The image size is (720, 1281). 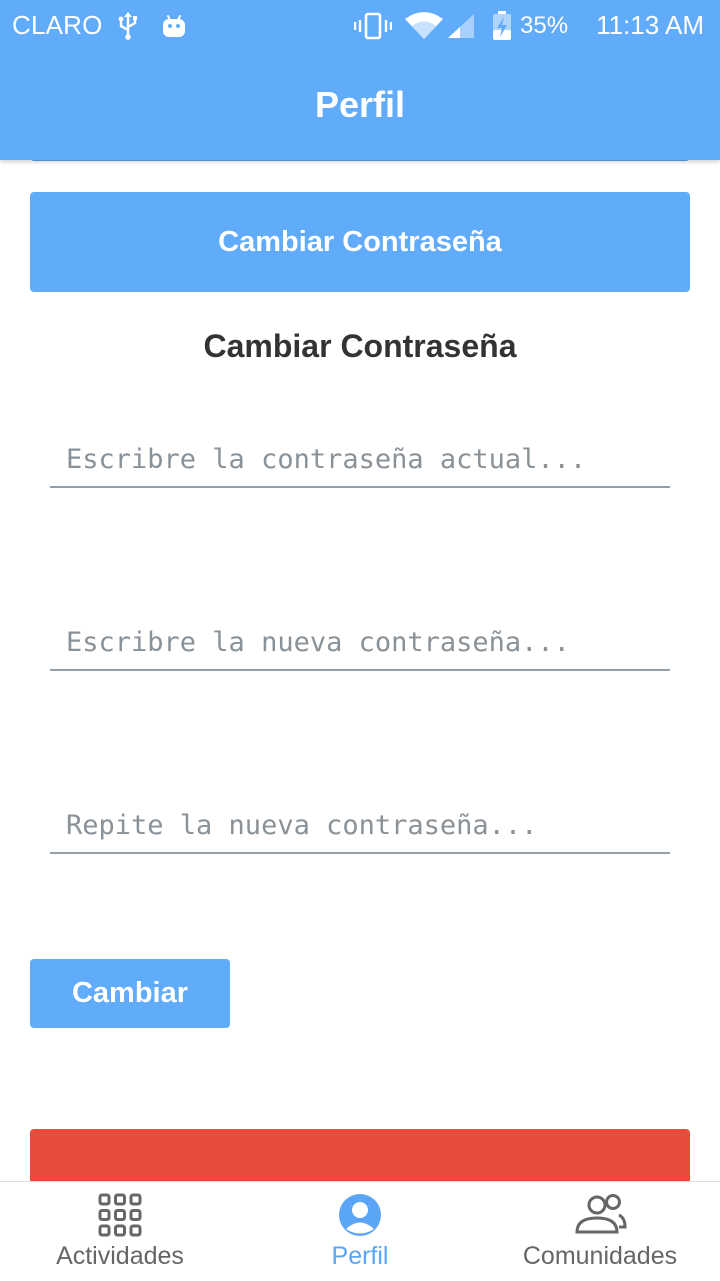 What do you see at coordinates (128, 26) in the screenshot?
I see `usb-icon` at bounding box center [128, 26].